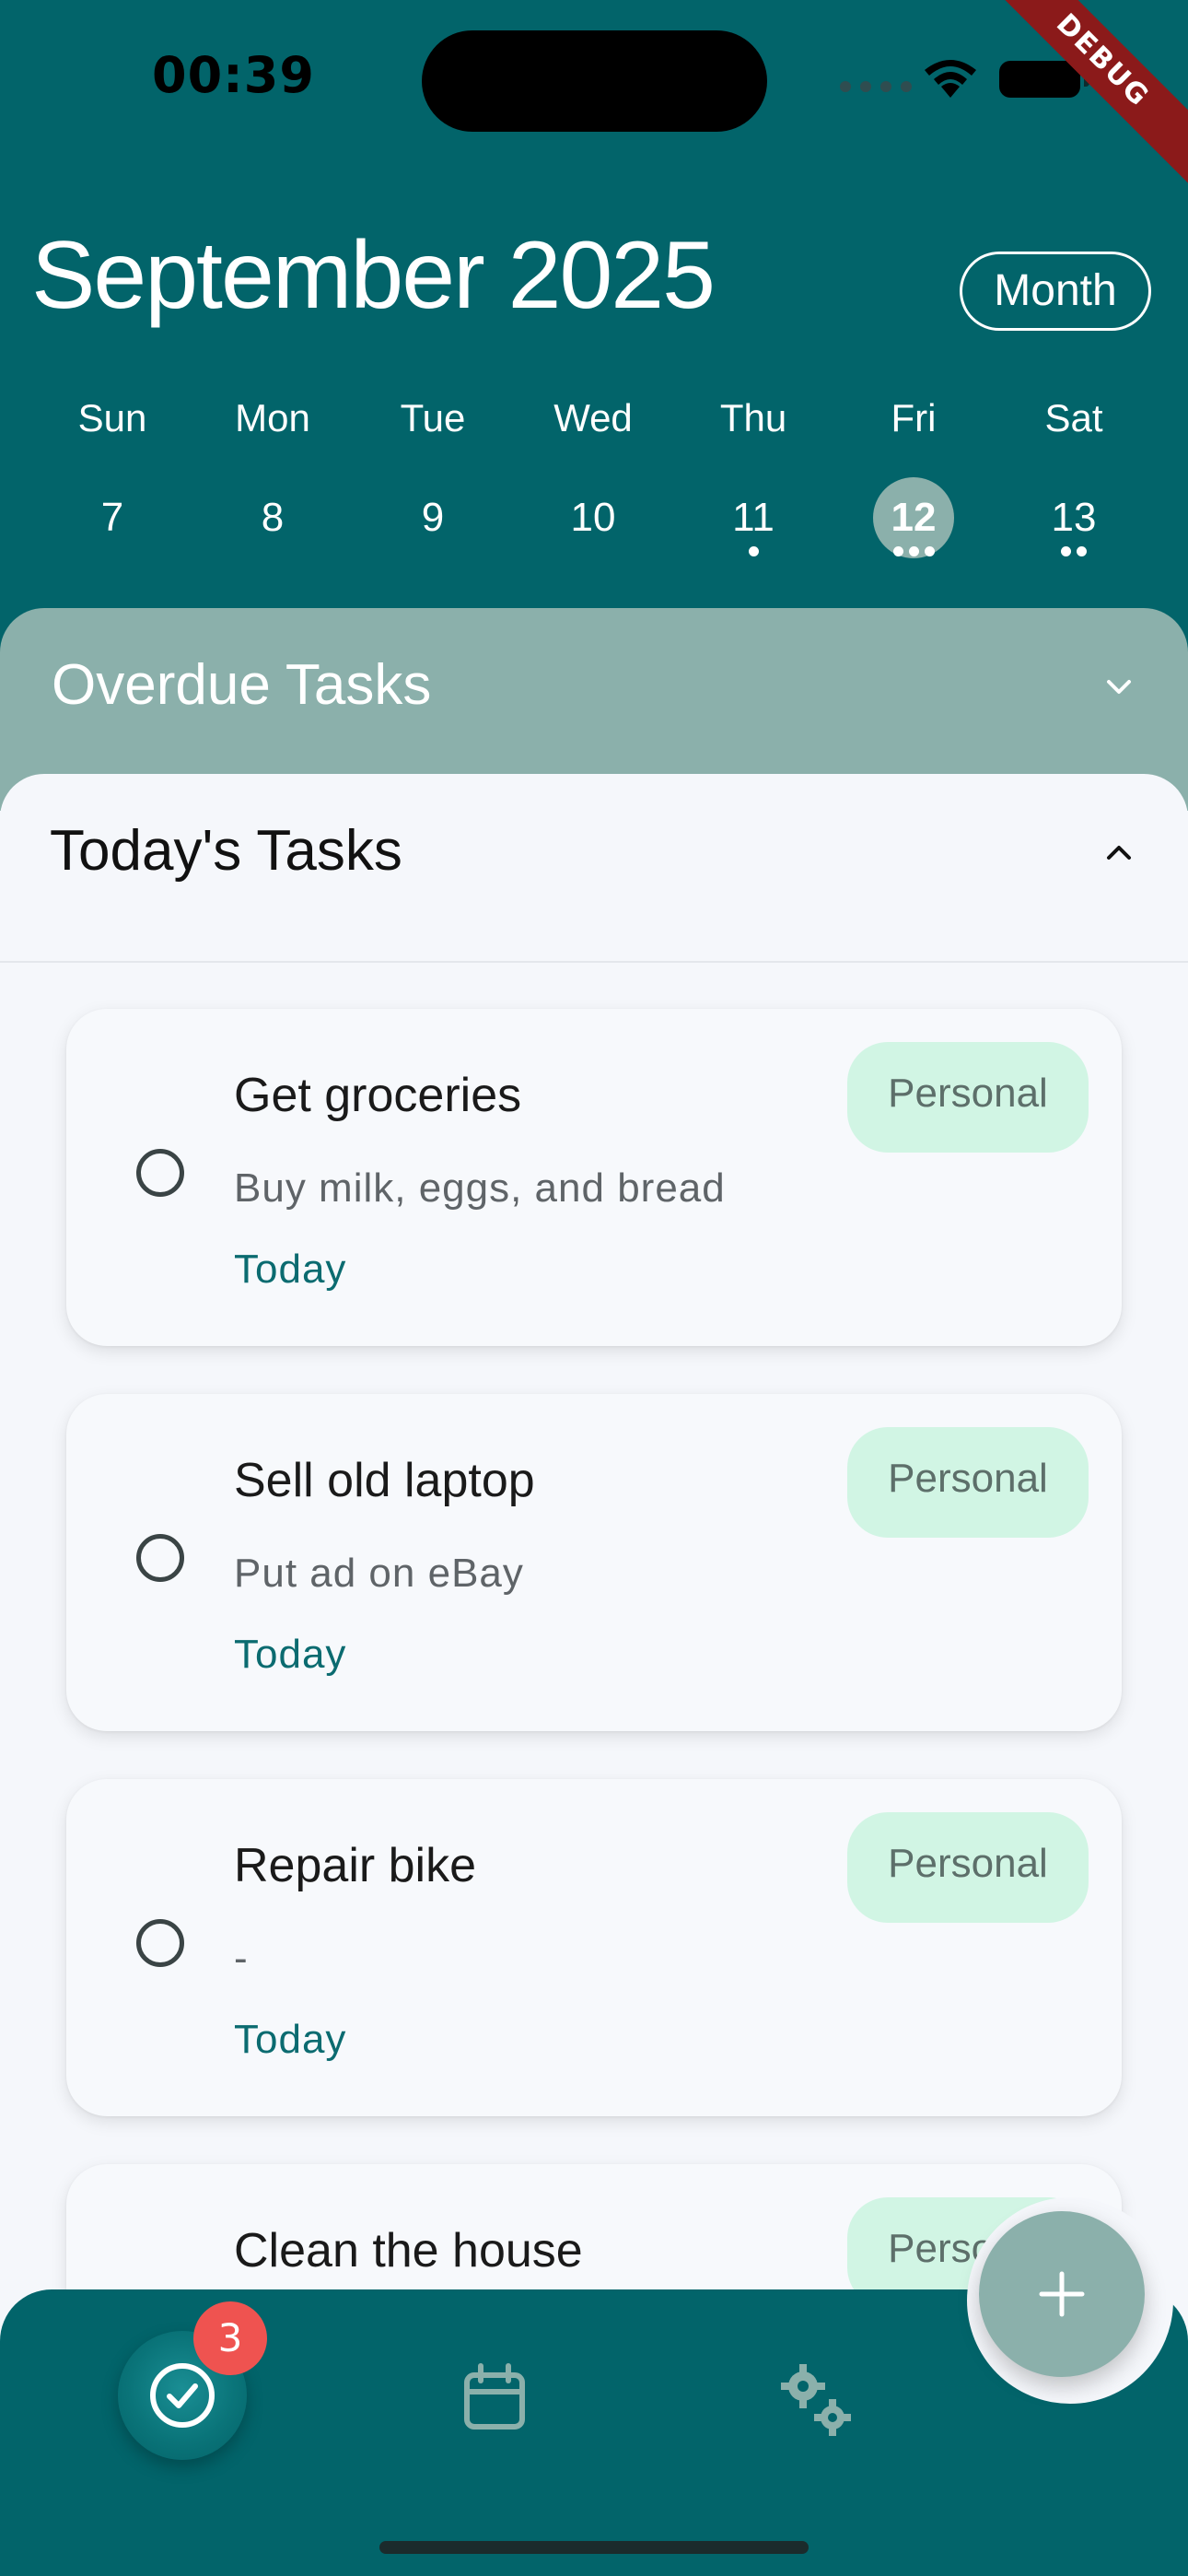 This screenshot has width=1188, height=2576. I want to click on day-name: Thu, so click(753, 417).